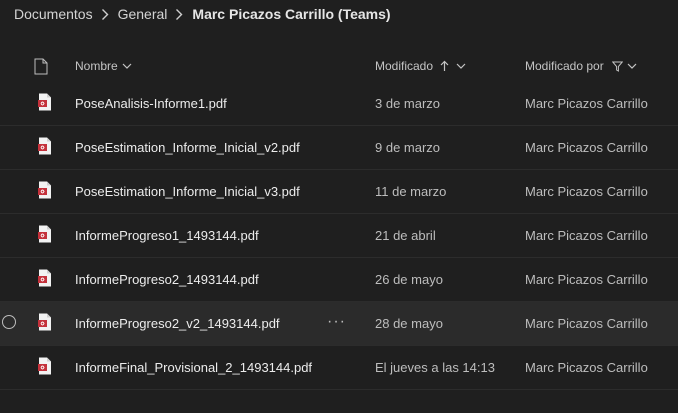 The width and height of the screenshot is (678, 413). I want to click on column-header-modified: Modificado, so click(420, 66).